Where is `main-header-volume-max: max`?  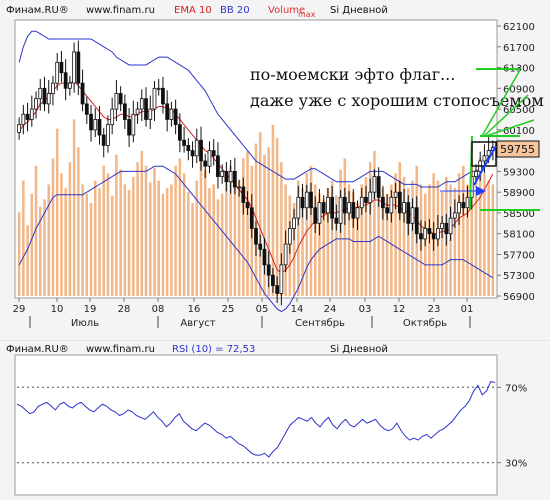 main-header-volume-max: max is located at coordinates (307, 14).